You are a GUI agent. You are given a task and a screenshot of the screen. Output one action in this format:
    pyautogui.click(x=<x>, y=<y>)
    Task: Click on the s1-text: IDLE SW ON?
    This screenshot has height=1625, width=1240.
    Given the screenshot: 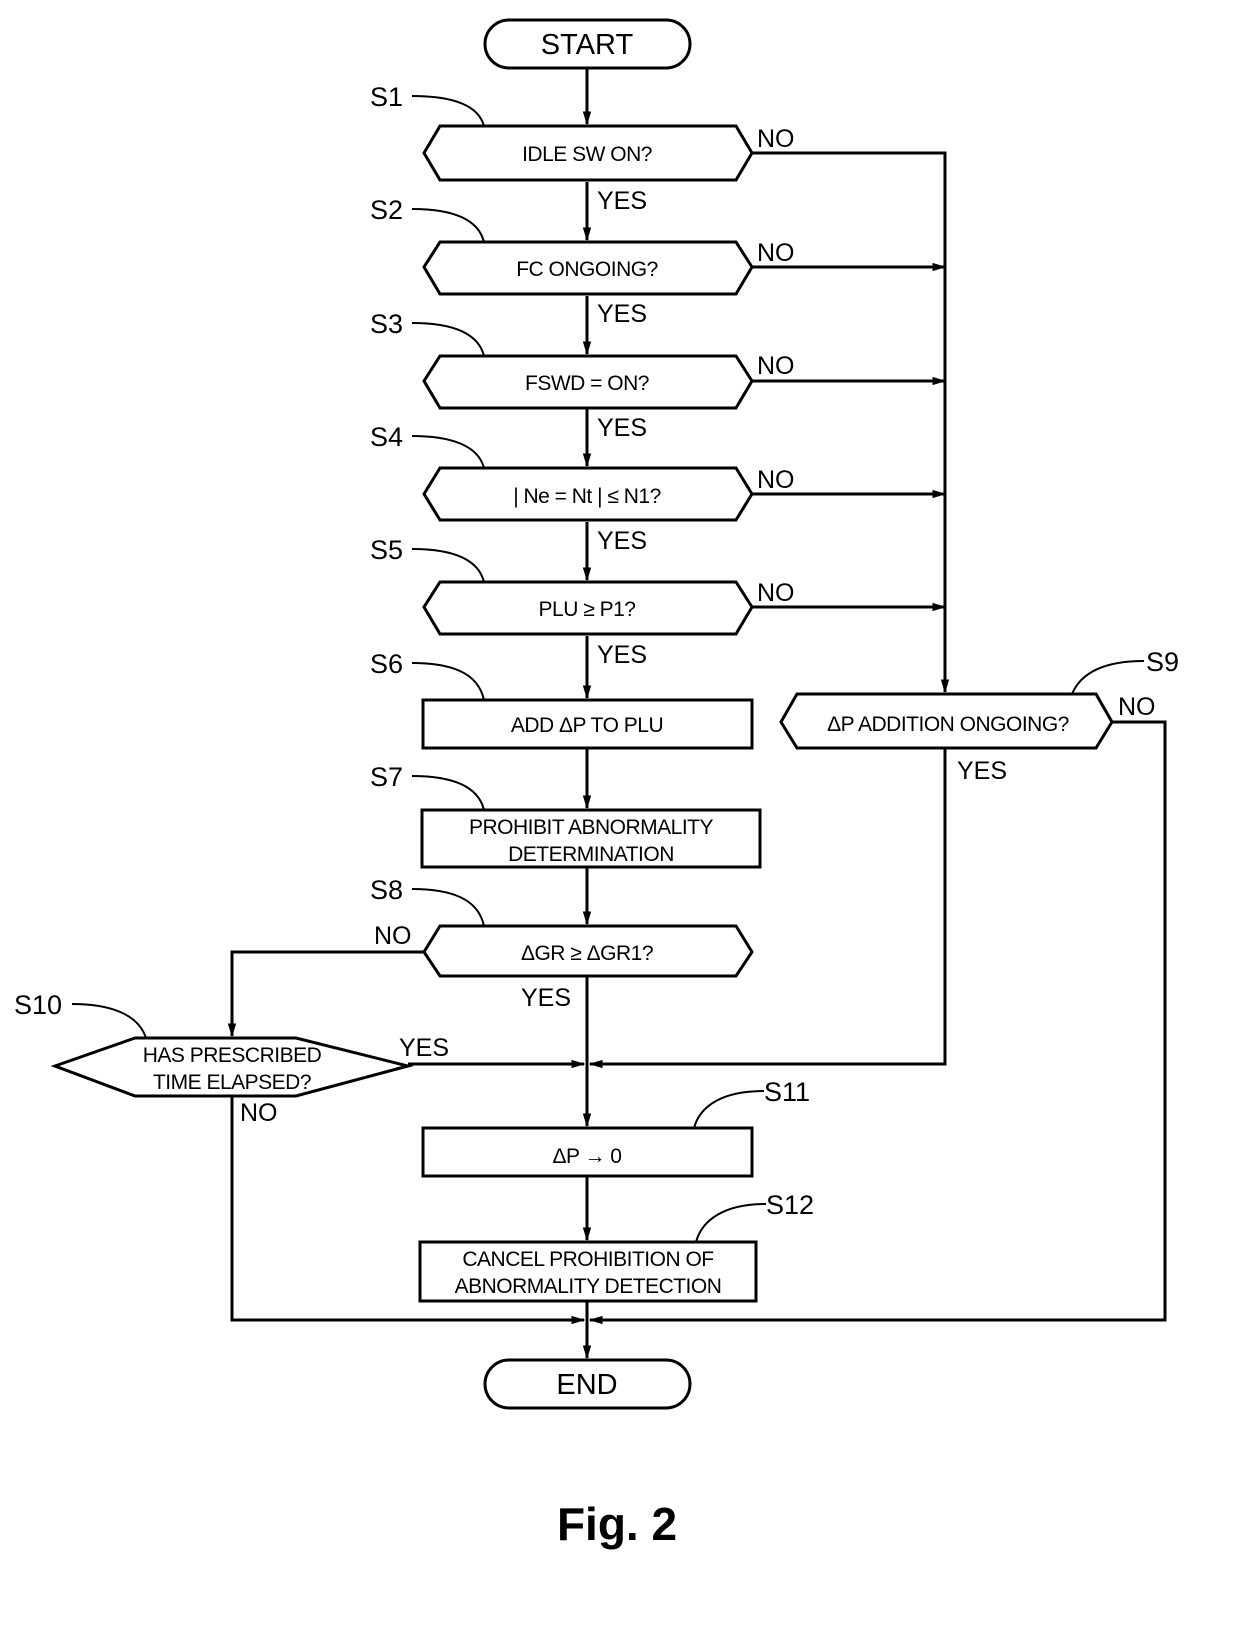 What is the action you would take?
    pyautogui.click(x=587, y=154)
    